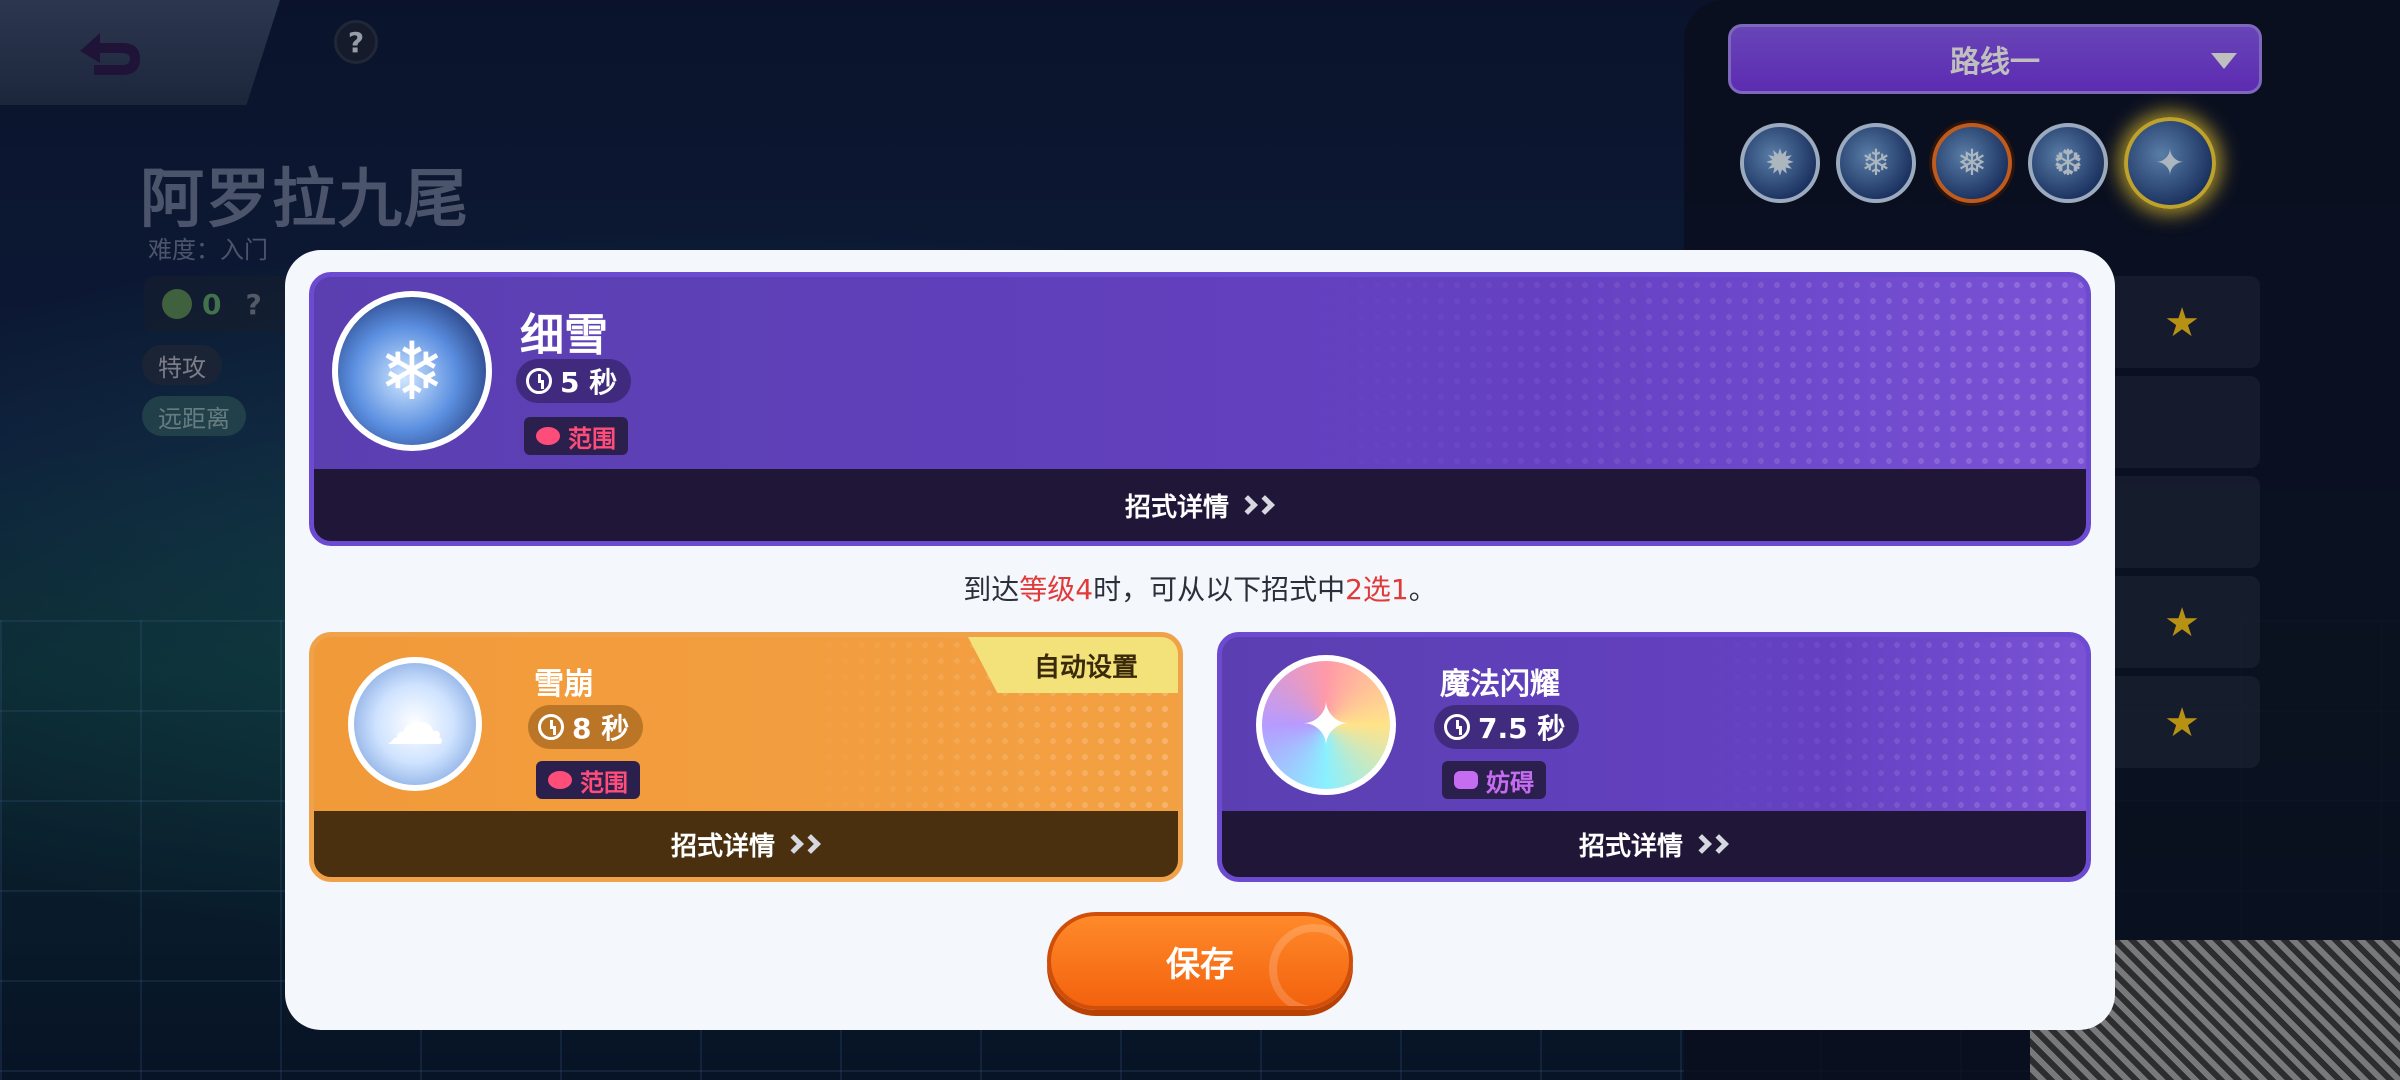 The image size is (2400, 1080). What do you see at coordinates (564, 335) in the screenshot?
I see `move-name: 细雪` at bounding box center [564, 335].